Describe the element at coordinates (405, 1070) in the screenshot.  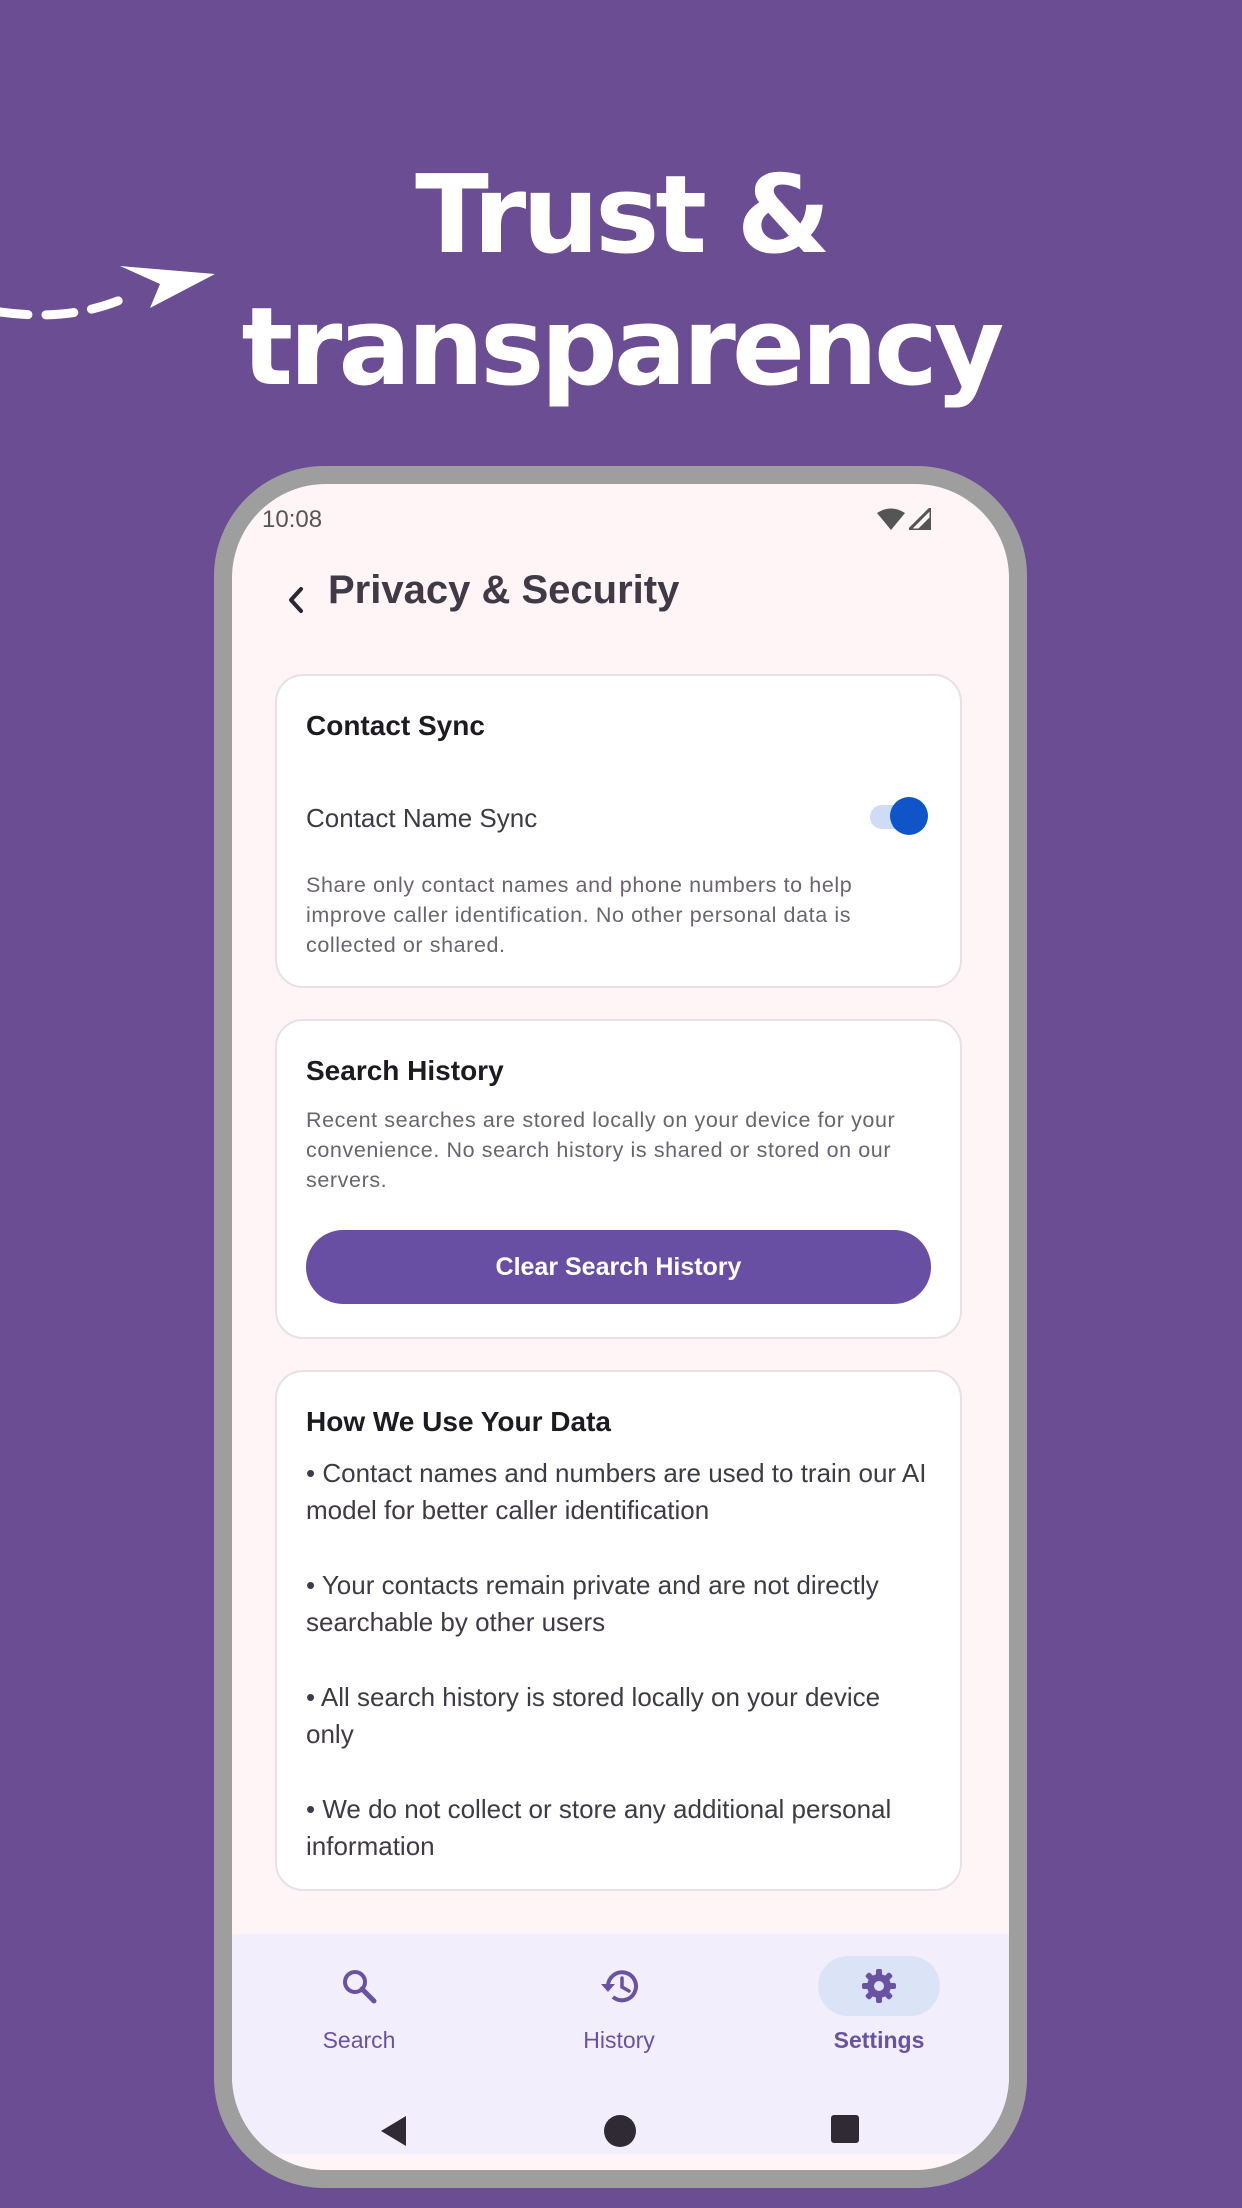
I see `search-history-title: Search History` at that location.